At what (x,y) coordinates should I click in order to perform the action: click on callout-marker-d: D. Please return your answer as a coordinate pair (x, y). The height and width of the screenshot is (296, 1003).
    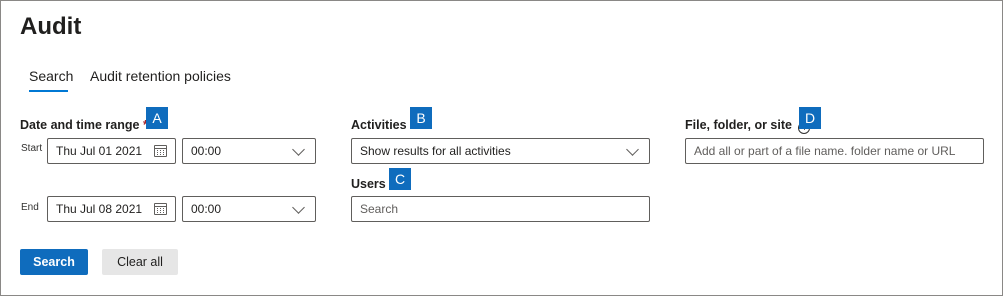
    Looking at the image, I should click on (810, 118).